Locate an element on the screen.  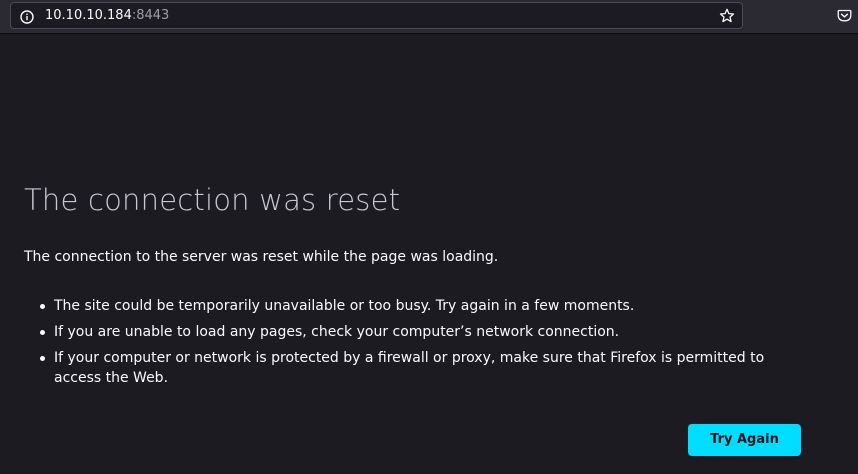
star-icon is located at coordinates (727, 16).